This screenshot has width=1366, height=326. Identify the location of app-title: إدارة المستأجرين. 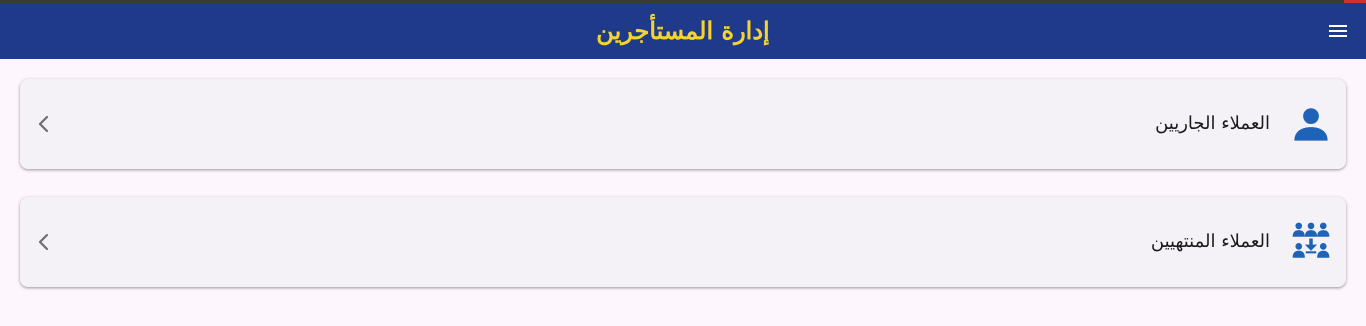
(683, 30).